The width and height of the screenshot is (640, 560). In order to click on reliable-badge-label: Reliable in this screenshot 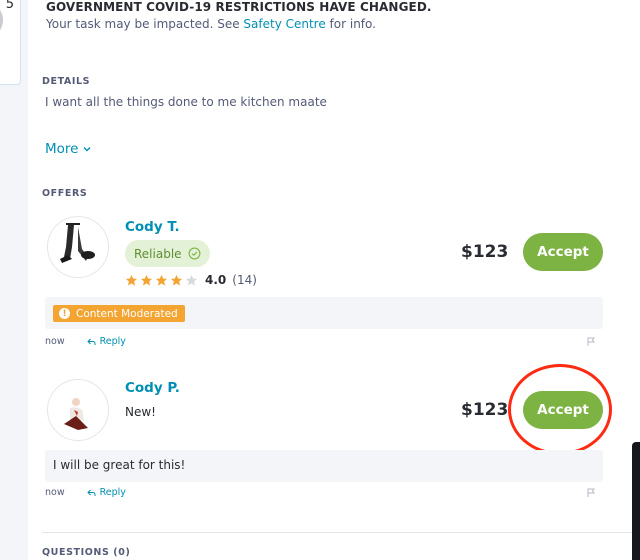, I will do `click(158, 253)`.